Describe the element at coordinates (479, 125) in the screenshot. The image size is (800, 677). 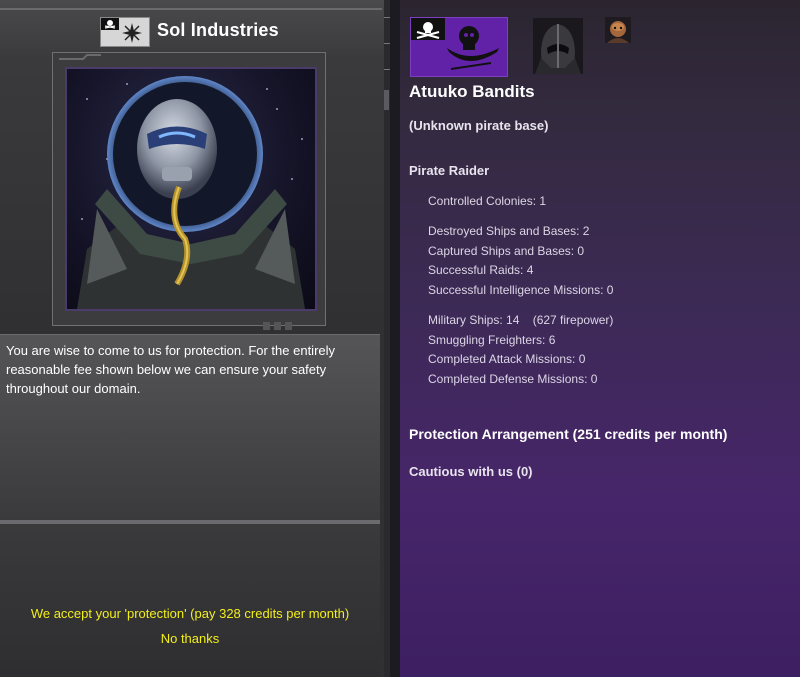
I see `base-type: (Unknown pirate base)` at that location.